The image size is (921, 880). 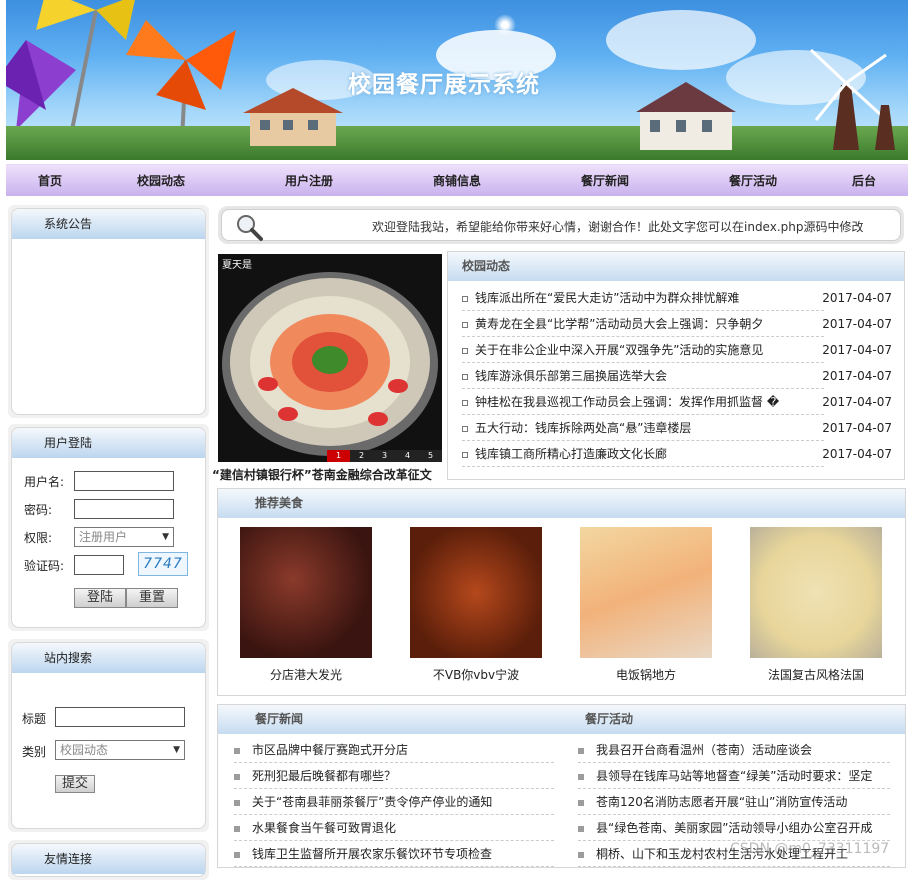 I want to click on nav-item-register: 用户注册, so click(x=309, y=181).